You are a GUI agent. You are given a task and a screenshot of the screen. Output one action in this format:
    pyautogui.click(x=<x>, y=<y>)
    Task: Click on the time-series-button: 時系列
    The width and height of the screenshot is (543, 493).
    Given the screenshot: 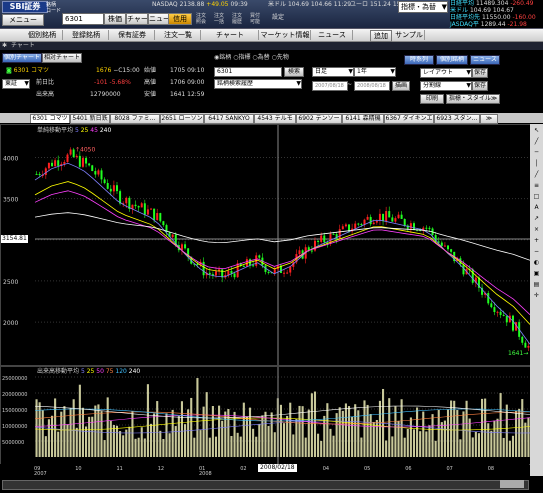 What is the action you would take?
    pyautogui.click(x=419, y=60)
    